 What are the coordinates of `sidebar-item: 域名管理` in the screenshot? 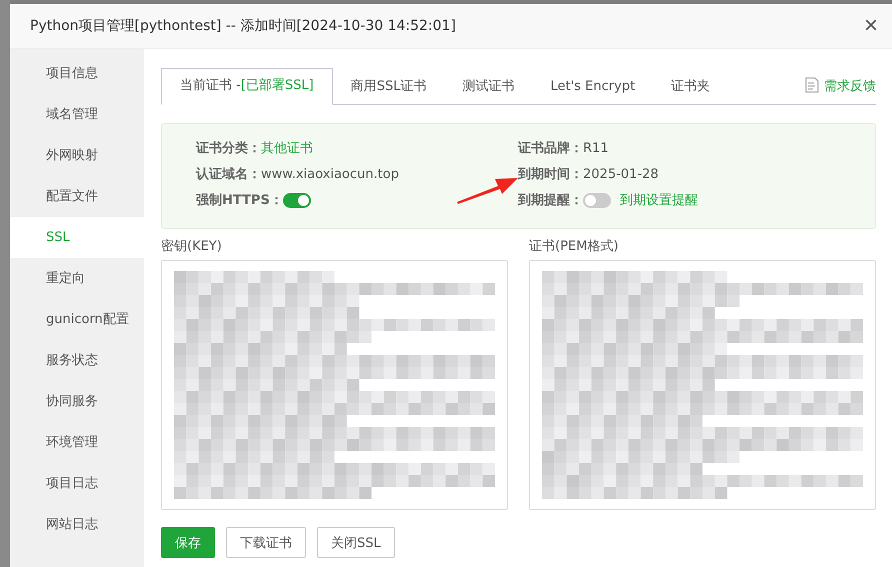 It's located at (77, 114).